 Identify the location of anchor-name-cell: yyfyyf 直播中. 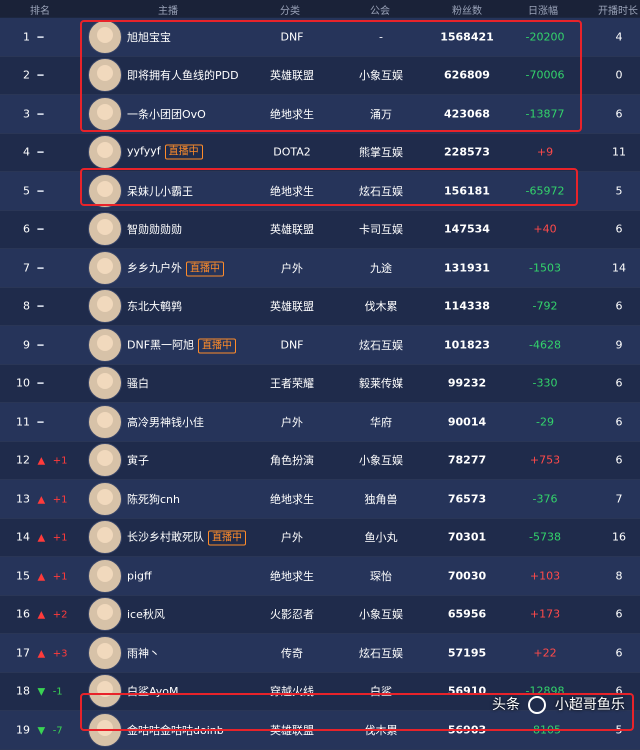
(165, 152).